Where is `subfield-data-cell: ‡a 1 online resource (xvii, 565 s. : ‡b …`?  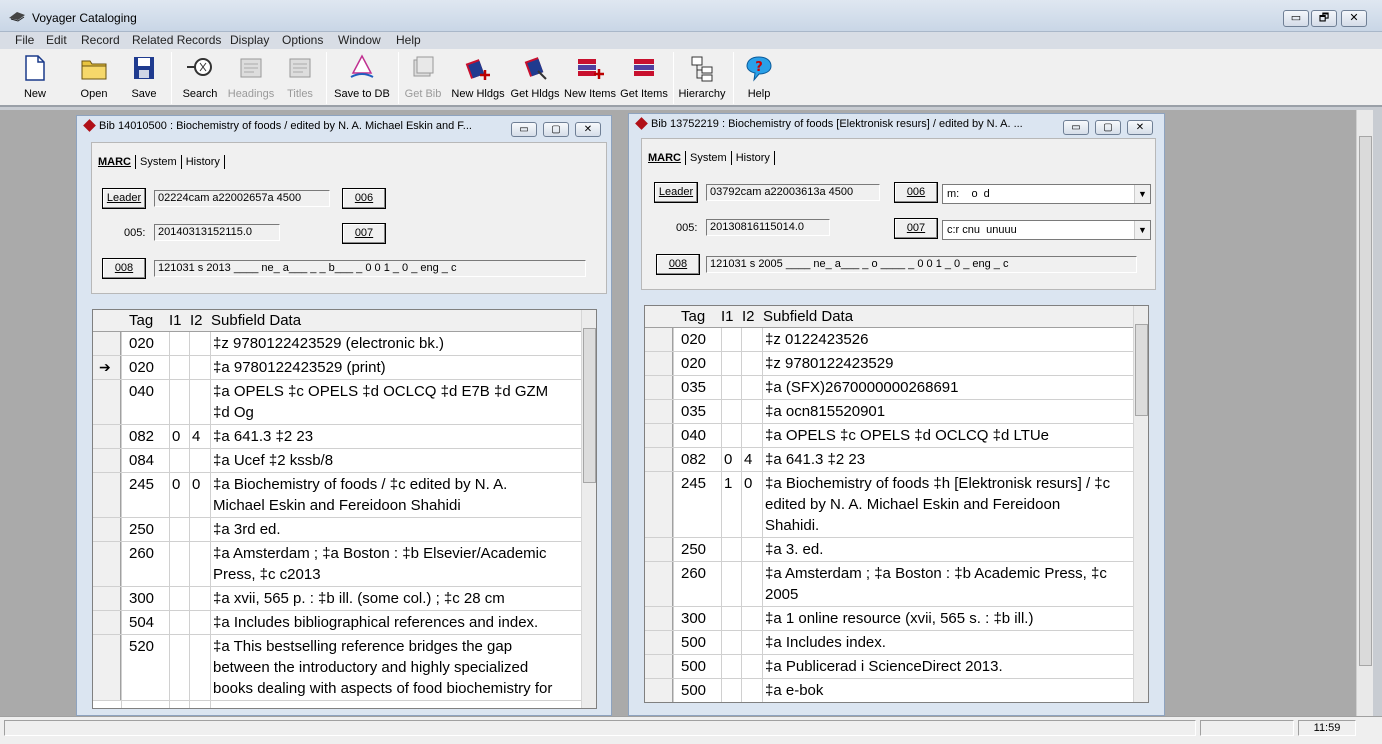 subfield-data-cell: ‡a 1 online resource (xvii, 565 s. : ‡b … is located at coordinates (899, 618).